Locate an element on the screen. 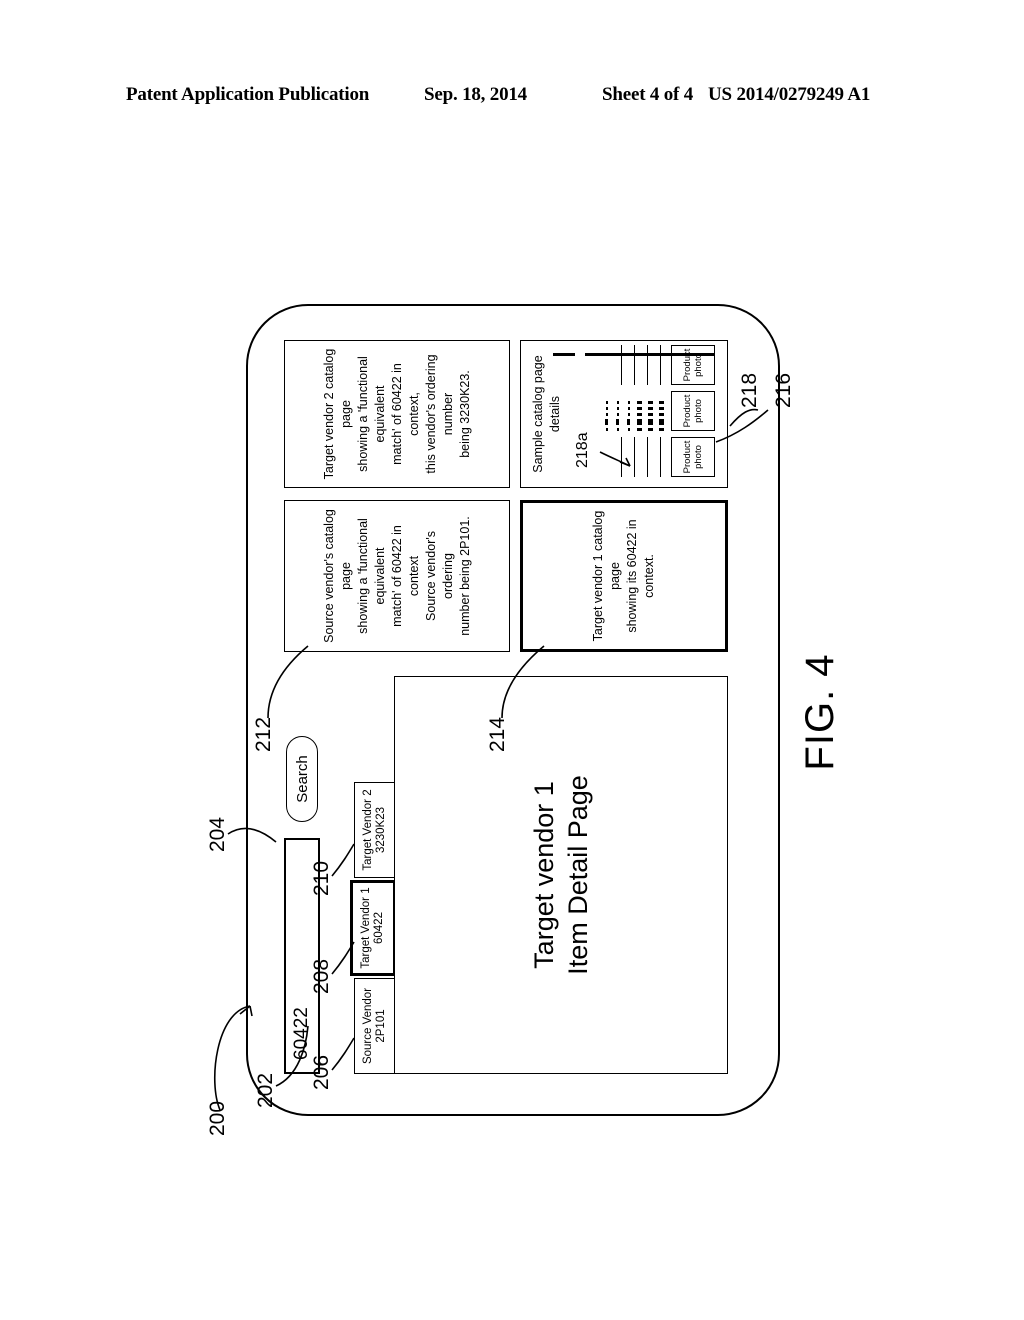 The image size is (1024, 1320). ref-208: 208 is located at coordinates (321, 976).